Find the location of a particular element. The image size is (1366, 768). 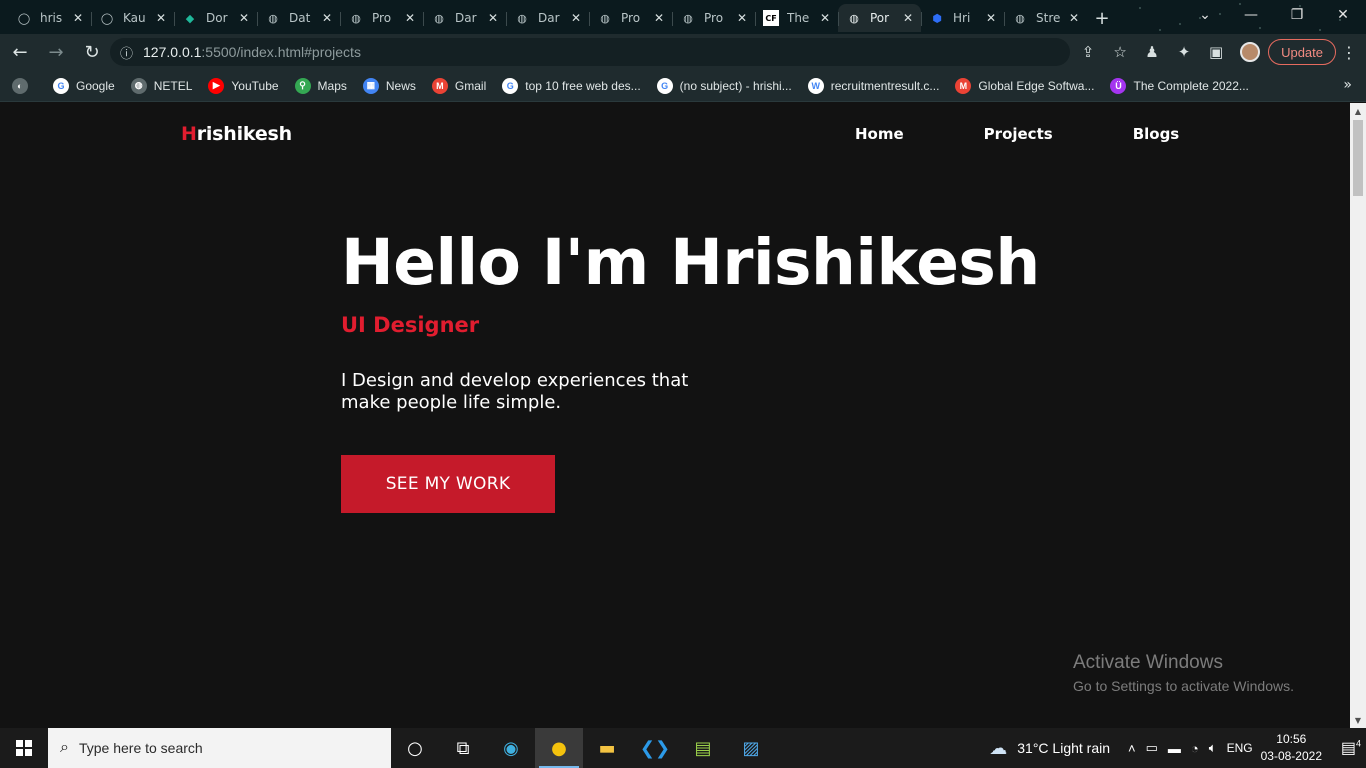

profile-avatar is located at coordinates (1250, 52).